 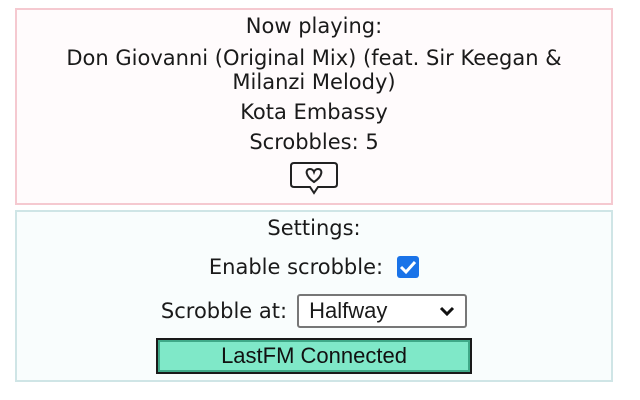 What do you see at coordinates (314, 112) in the screenshot?
I see `artist-name: Kota Embassy` at bounding box center [314, 112].